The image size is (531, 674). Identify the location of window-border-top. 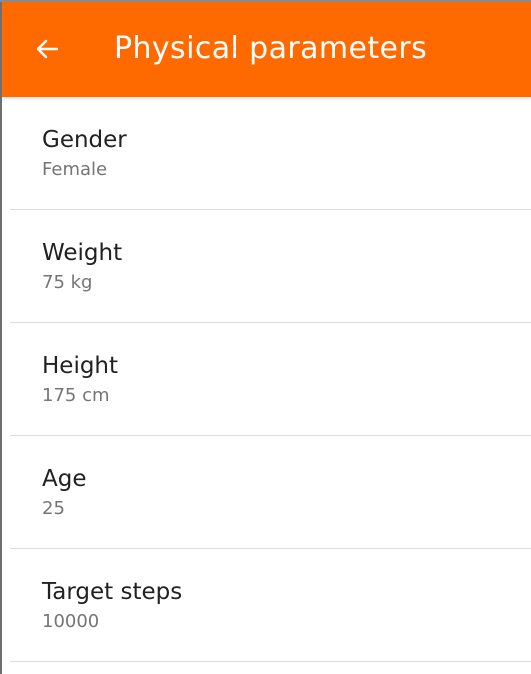
(265, 1).